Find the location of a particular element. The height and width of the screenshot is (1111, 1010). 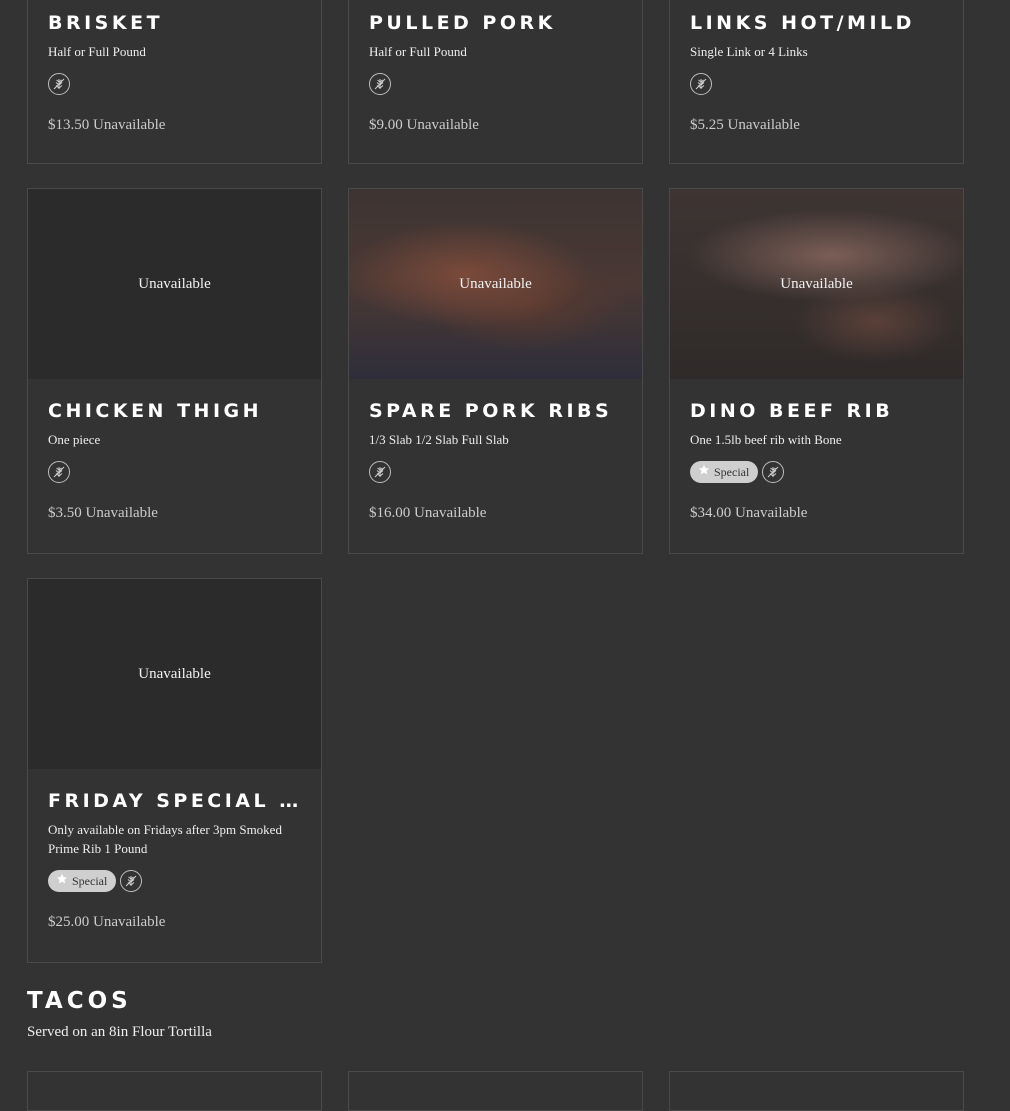

item-price: $3.50 is located at coordinates (65, 513).